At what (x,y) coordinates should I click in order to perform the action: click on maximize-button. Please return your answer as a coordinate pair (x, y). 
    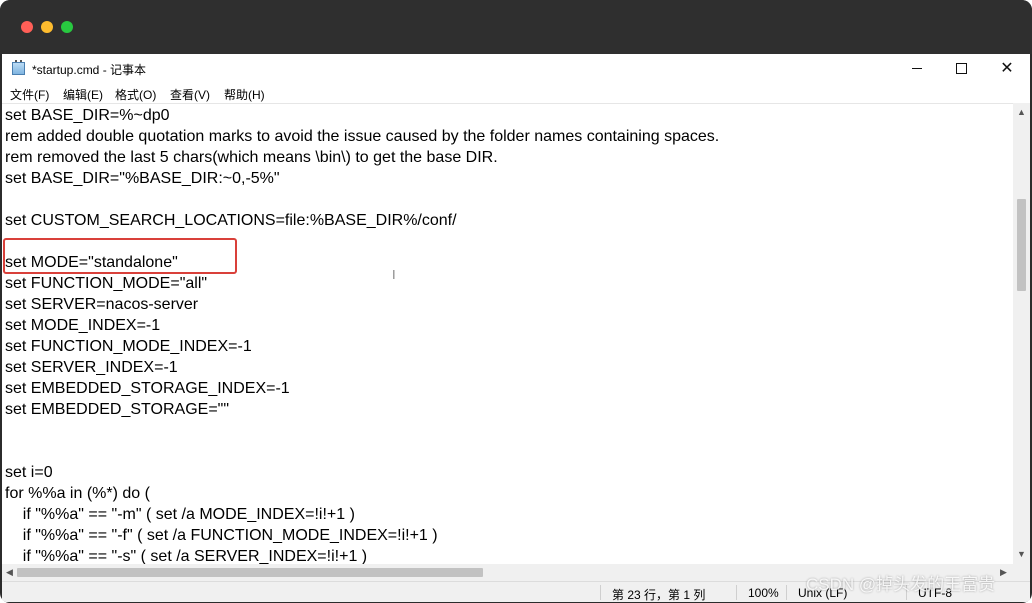
    Looking at the image, I should click on (961, 68).